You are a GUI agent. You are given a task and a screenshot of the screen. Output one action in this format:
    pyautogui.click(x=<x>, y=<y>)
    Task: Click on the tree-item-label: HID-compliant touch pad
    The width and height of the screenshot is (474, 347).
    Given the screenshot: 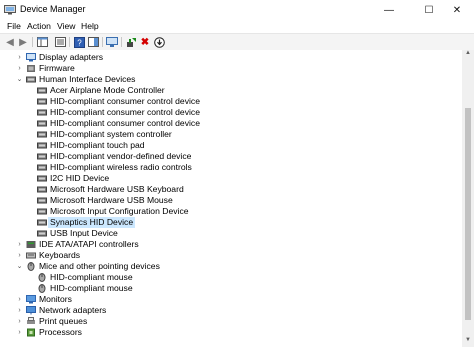 What is the action you would take?
    pyautogui.click(x=97, y=145)
    